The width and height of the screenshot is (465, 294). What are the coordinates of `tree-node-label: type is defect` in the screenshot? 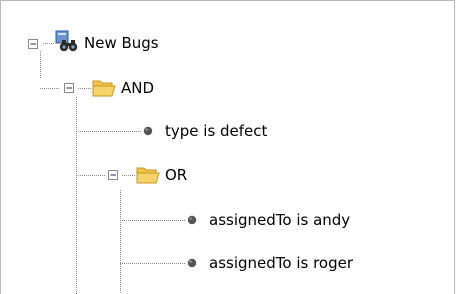 It's located at (216, 131).